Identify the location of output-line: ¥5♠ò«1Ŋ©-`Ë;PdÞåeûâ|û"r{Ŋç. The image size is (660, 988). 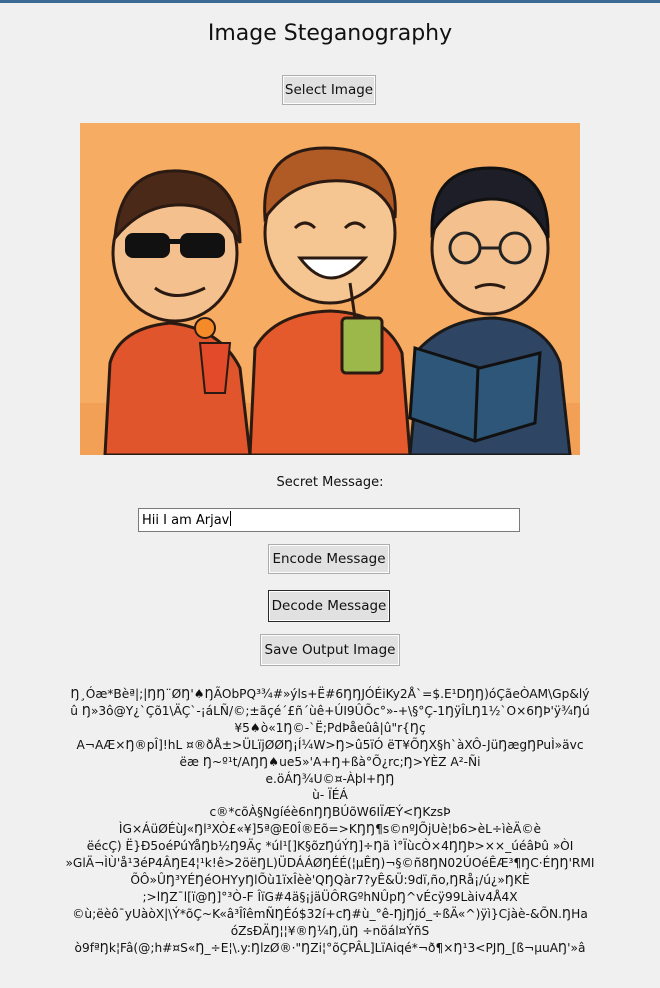
(330, 727).